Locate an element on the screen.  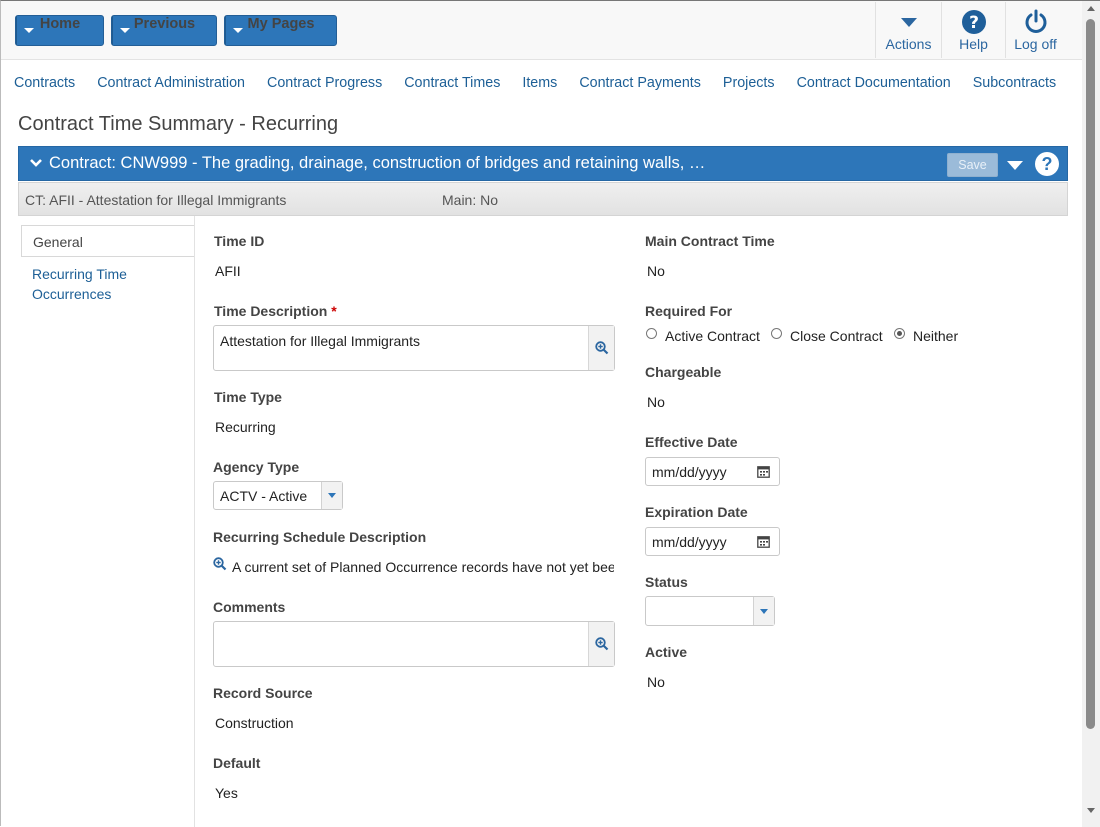
time-type-label: Time Type is located at coordinates (248, 397).